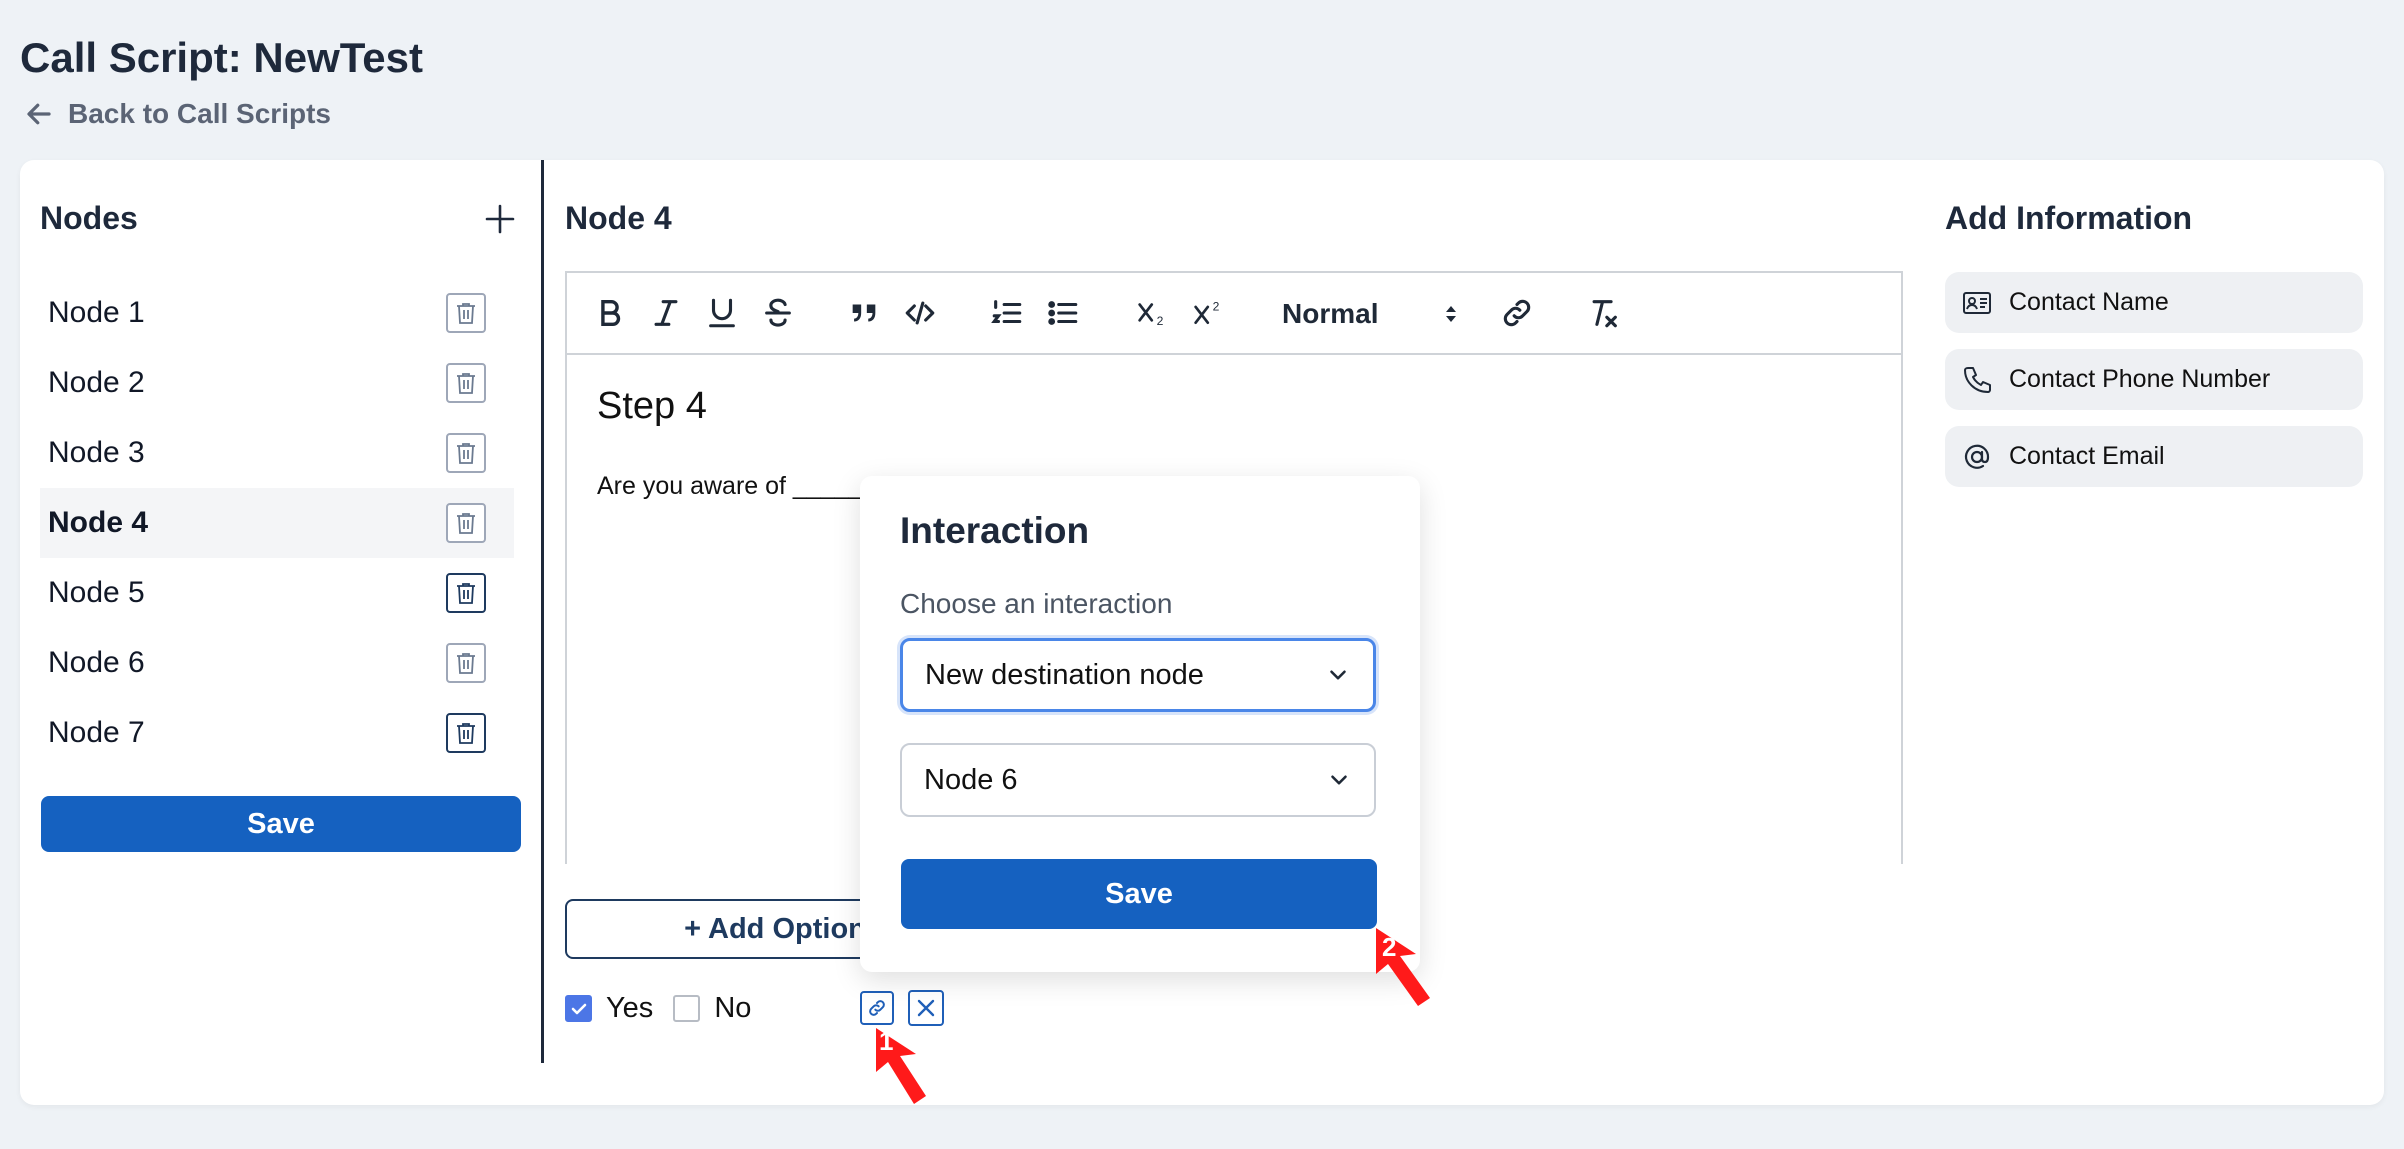  I want to click on destination-node-value: Node 6, so click(971, 779).